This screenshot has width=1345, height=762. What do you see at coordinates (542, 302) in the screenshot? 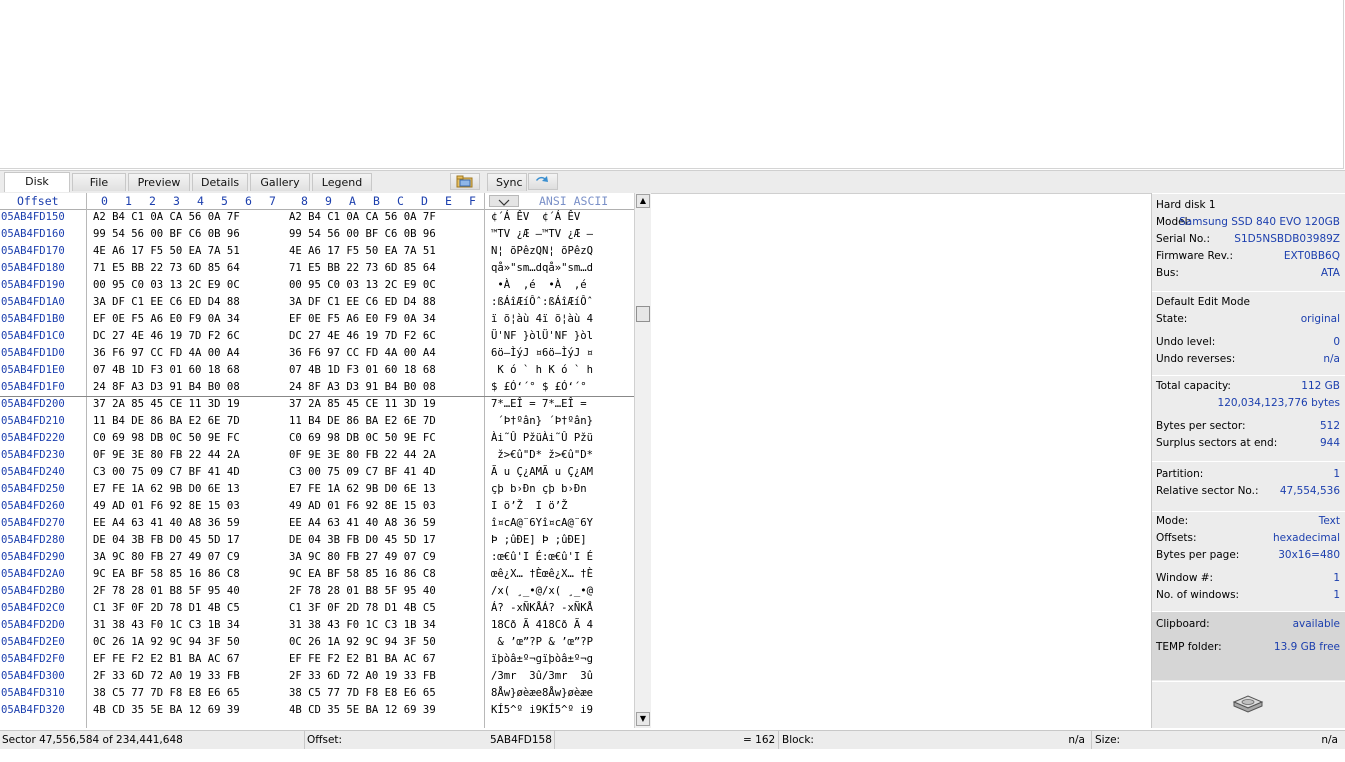
I see `row-ascii: :ßÁîÆíÔˆ:ßÁîÆíÔˆ` at bounding box center [542, 302].